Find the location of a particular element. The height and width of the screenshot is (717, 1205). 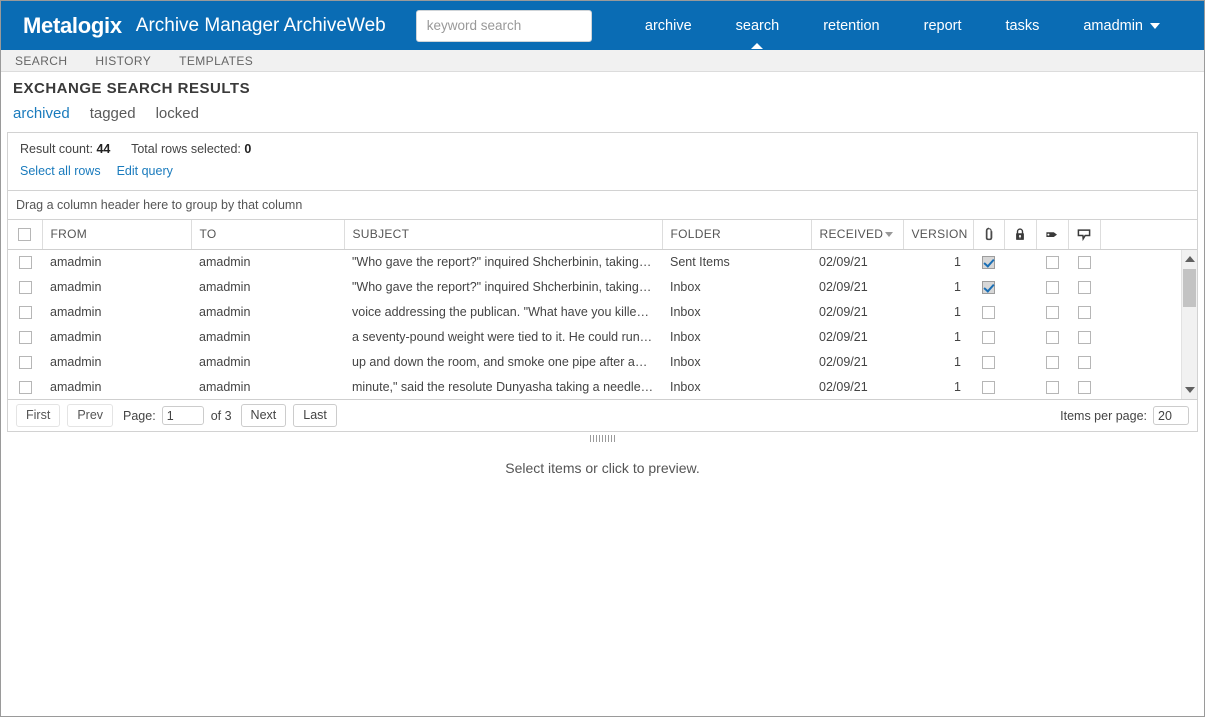

scroll-down-arrow is located at coordinates (1189, 390).